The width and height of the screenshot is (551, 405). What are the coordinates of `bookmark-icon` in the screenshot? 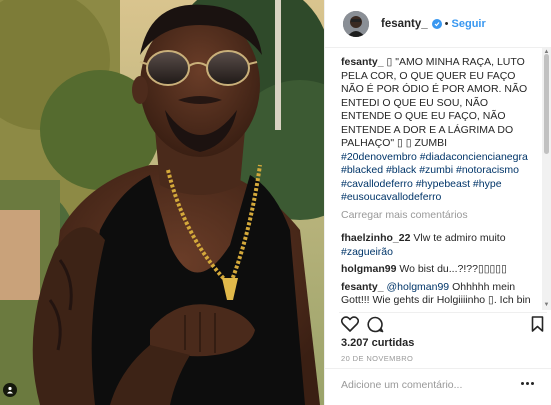 It's located at (537, 325).